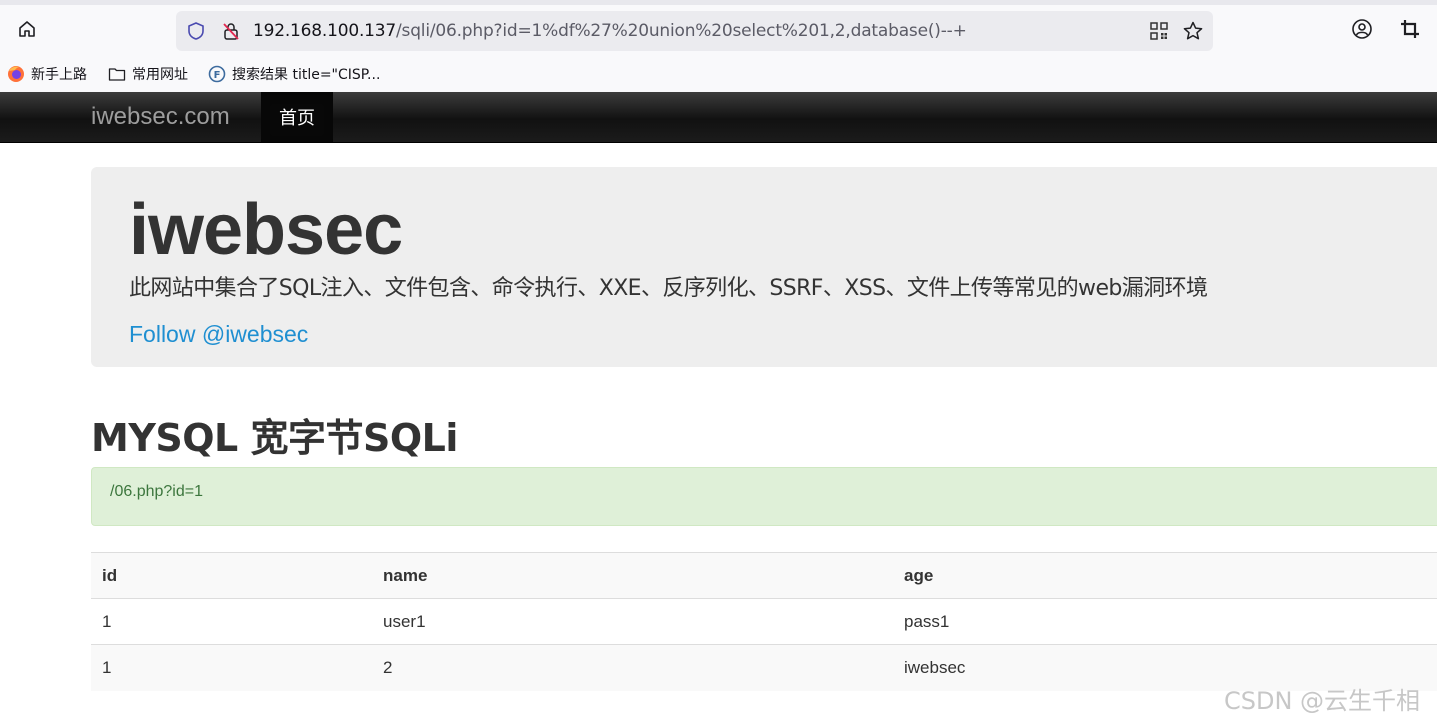  I want to click on fofa-icon: F, so click(217, 74).